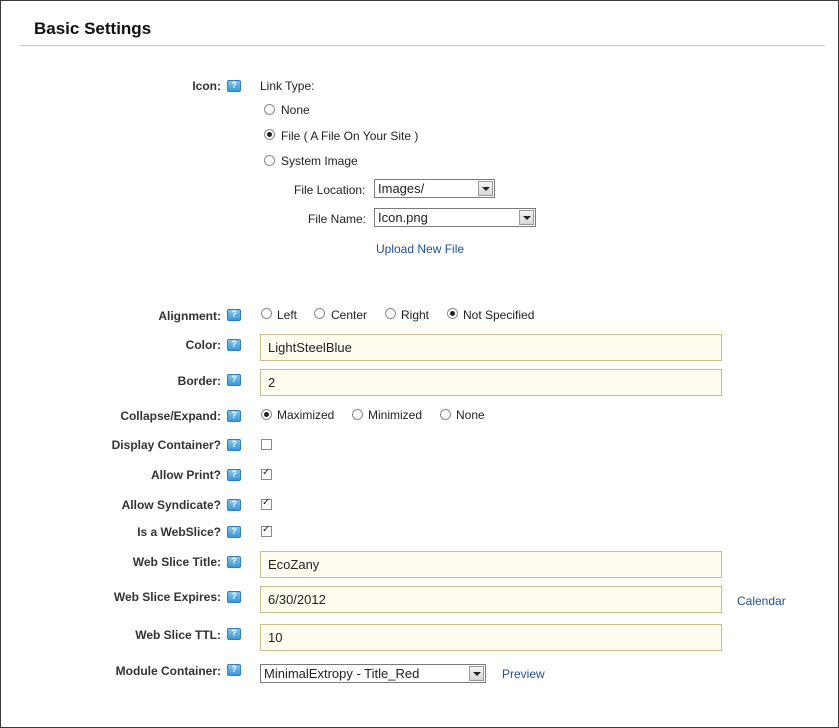 The image size is (839, 728). I want to click on collapse-maximized-radio, so click(266, 414).